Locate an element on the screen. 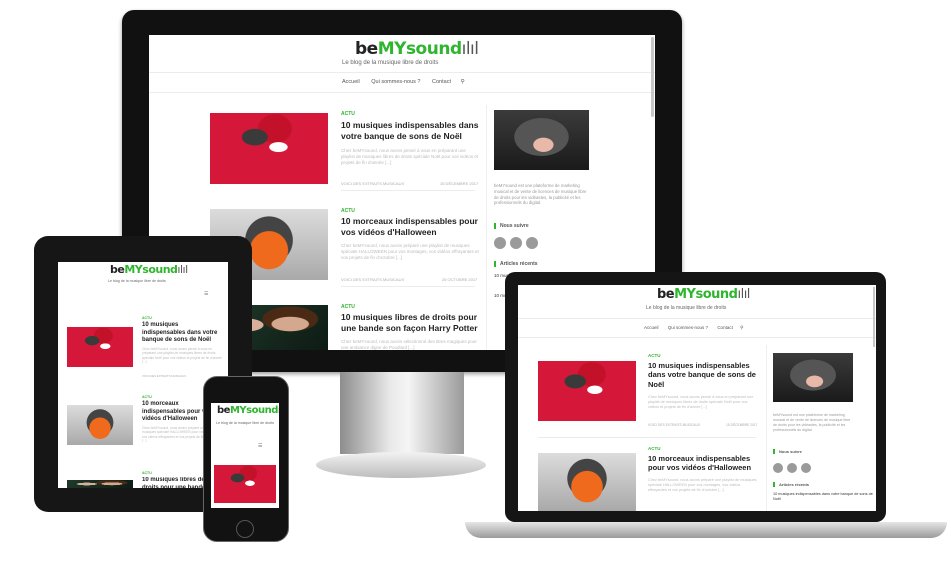 The height and width of the screenshot is (571, 951). post-date: 25 OCTOBRE 2017 is located at coordinates (460, 279).